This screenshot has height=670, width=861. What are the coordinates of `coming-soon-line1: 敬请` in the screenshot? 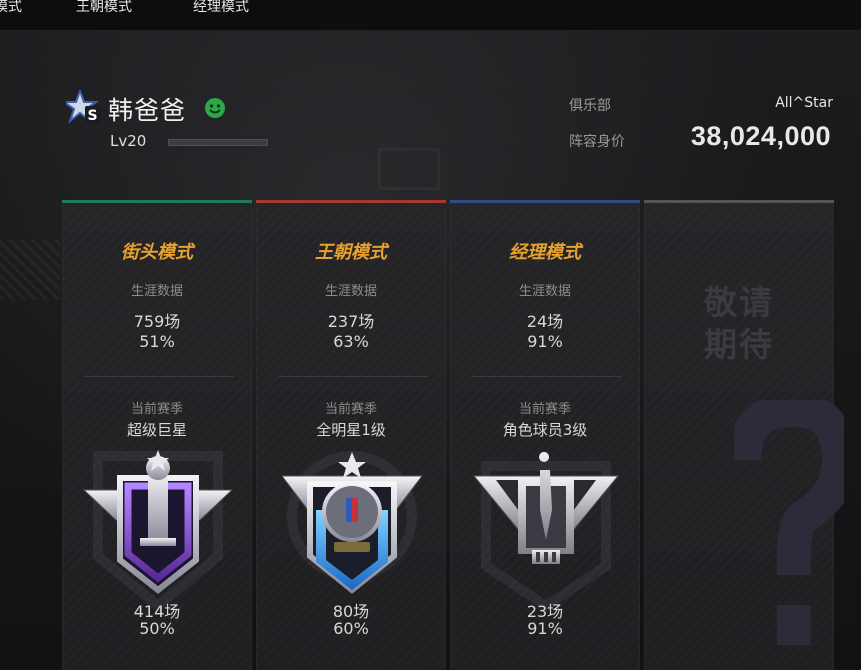 It's located at (739, 302).